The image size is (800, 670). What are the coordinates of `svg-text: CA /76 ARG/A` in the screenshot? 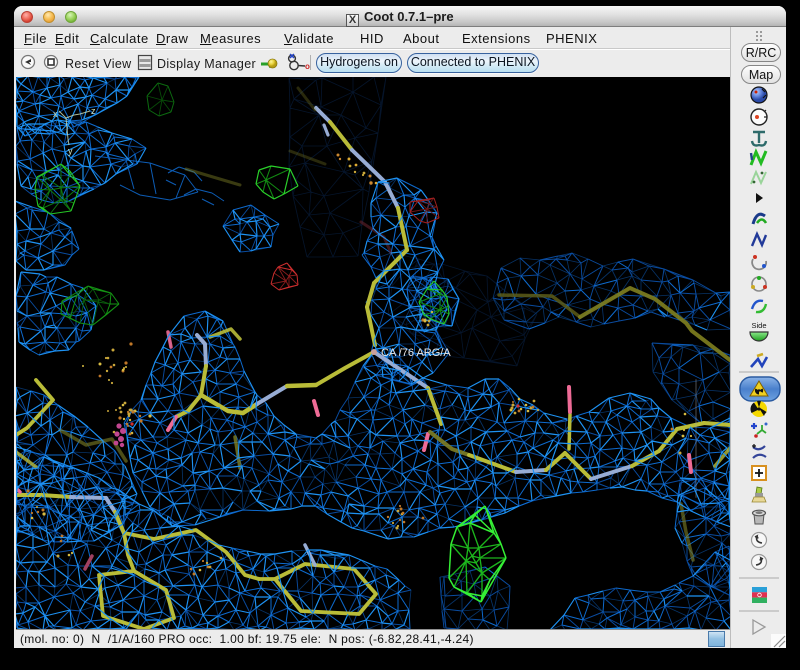 It's located at (416, 353).